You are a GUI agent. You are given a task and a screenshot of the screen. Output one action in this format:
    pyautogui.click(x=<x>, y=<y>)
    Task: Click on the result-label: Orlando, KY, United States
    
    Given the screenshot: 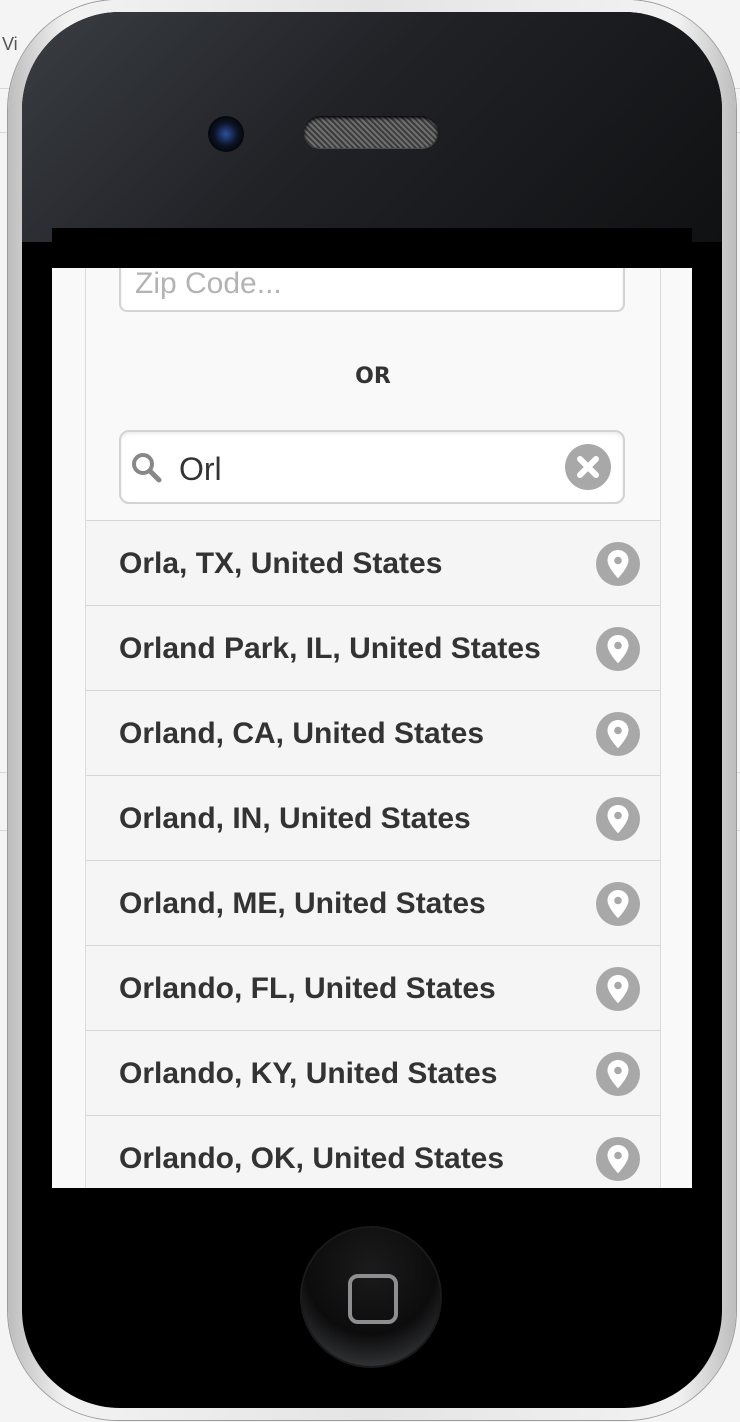 What is the action you would take?
    pyautogui.click(x=308, y=1073)
    